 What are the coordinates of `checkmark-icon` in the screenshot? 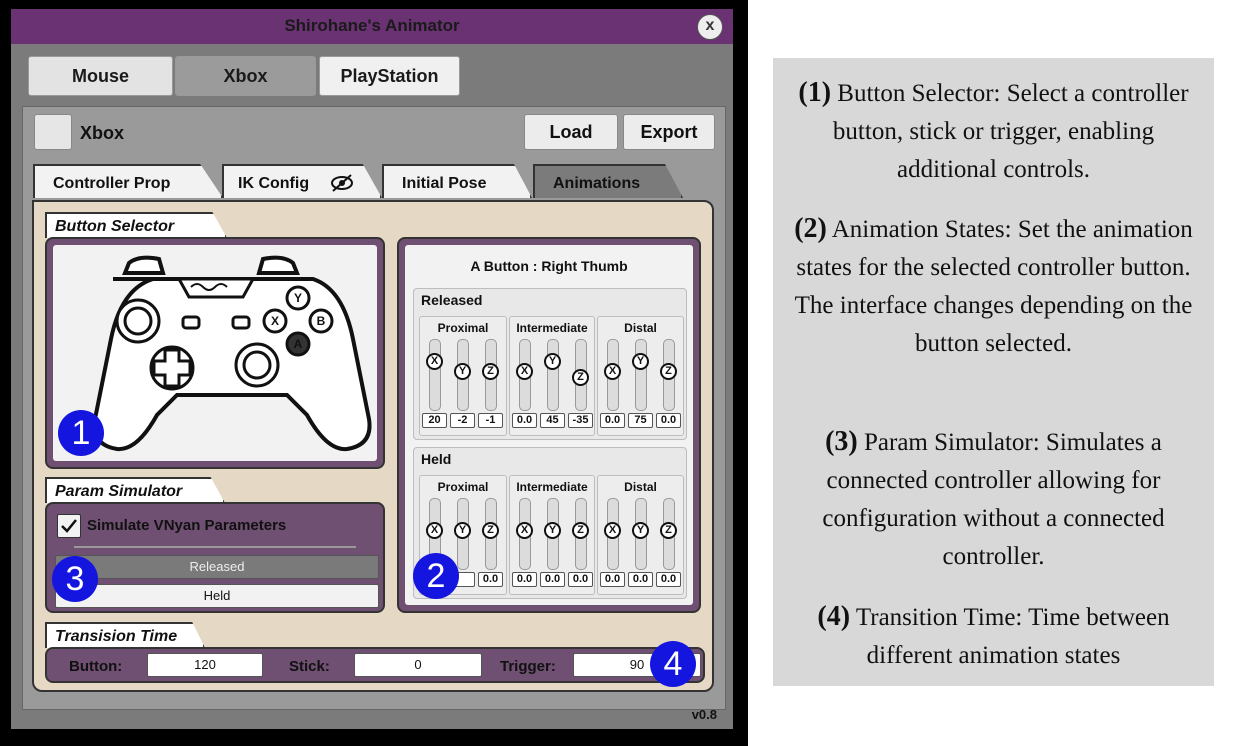 It's located at (69, 526).